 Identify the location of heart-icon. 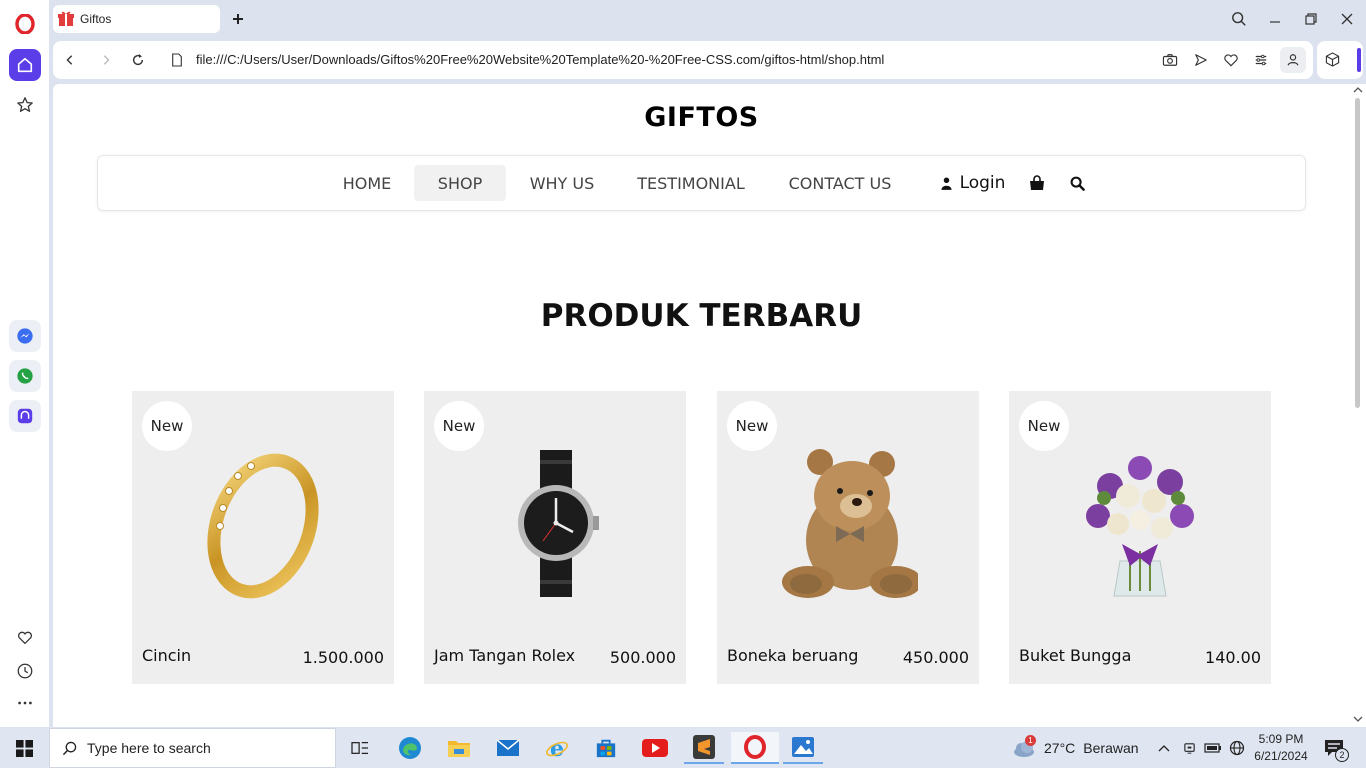
(25, 638).